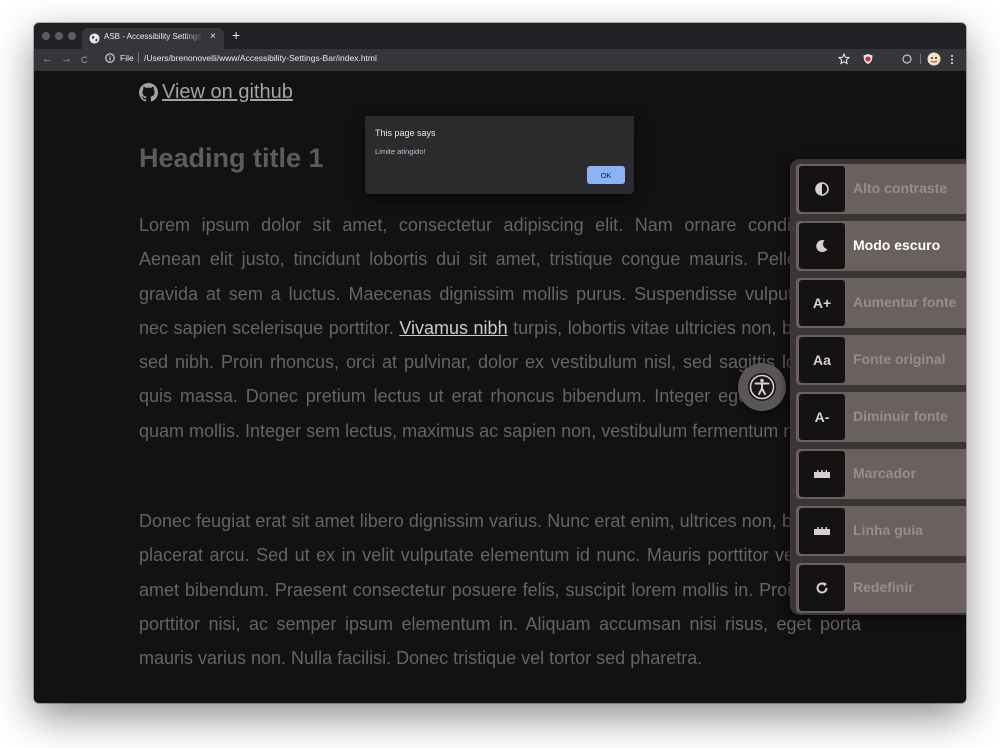  What do you see at coordinates (231, 158) in the screenshot?
I see `page-title: Heading title 1` at bounding box center [231, 158].